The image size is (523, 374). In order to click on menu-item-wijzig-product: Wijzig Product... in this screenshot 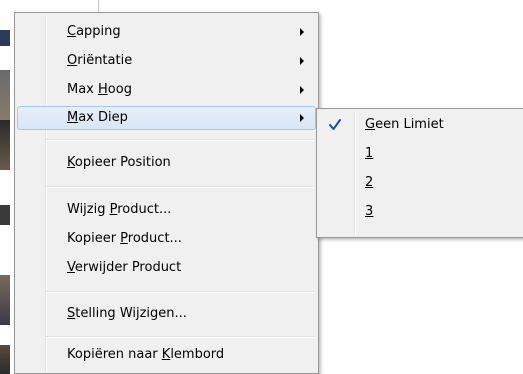, I will do `click(166, 210)`.